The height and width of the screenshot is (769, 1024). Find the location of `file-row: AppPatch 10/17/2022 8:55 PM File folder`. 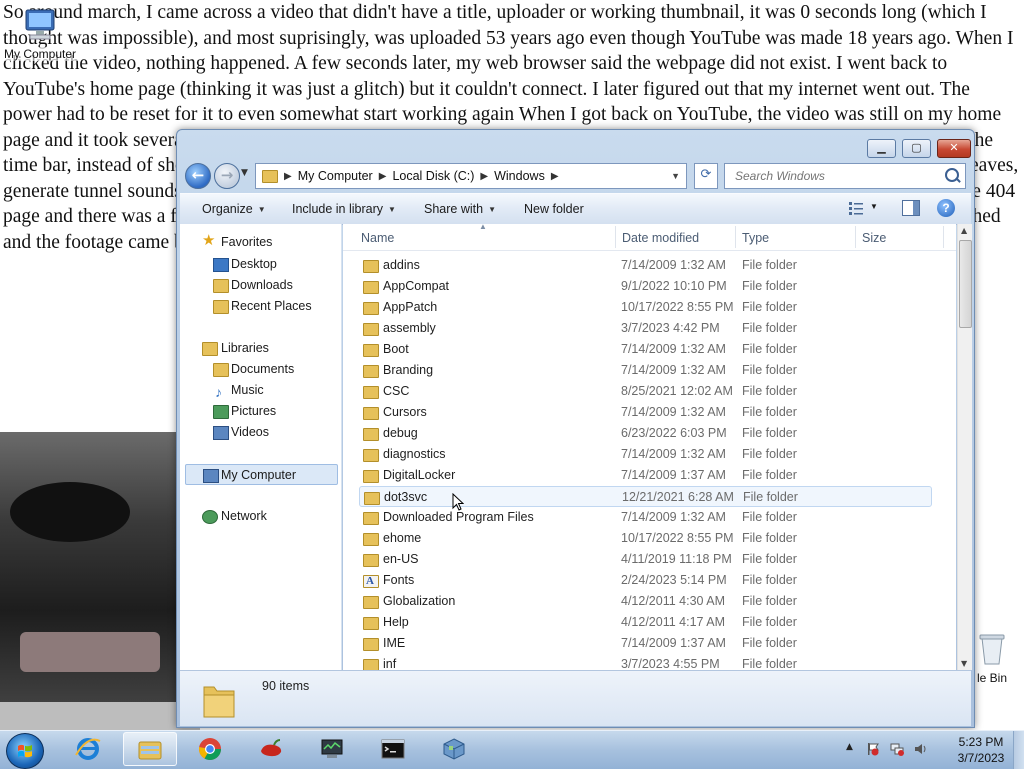

file-row: AppPatch 10/17/2022 8:55 PM File folder is located at coordinates (645, 307).